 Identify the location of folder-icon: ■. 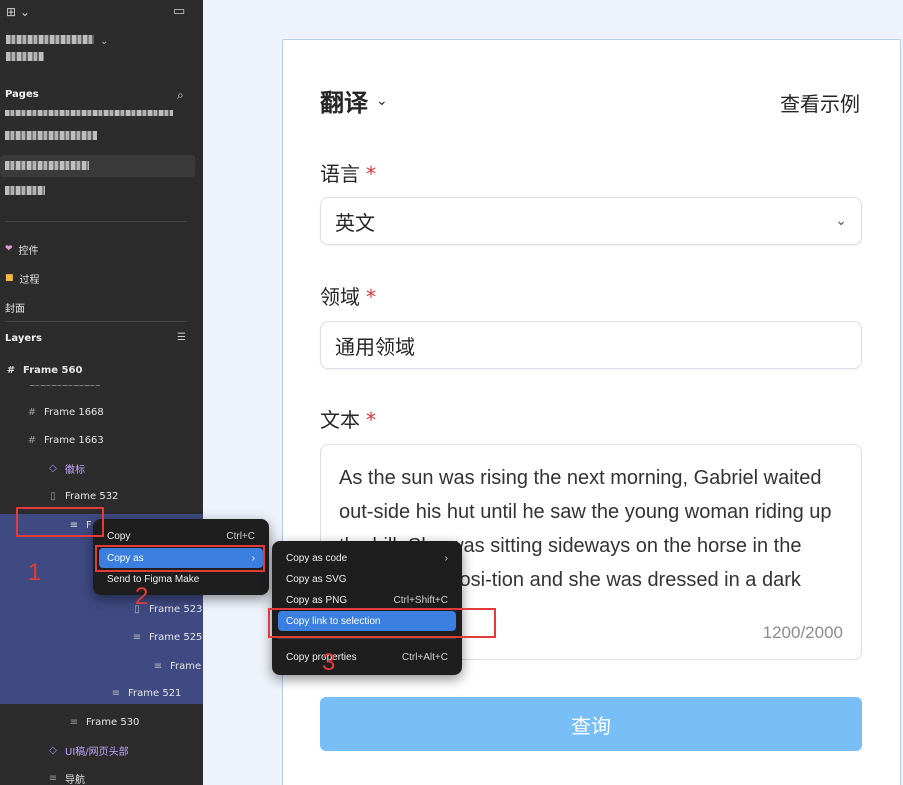
(9, 278).